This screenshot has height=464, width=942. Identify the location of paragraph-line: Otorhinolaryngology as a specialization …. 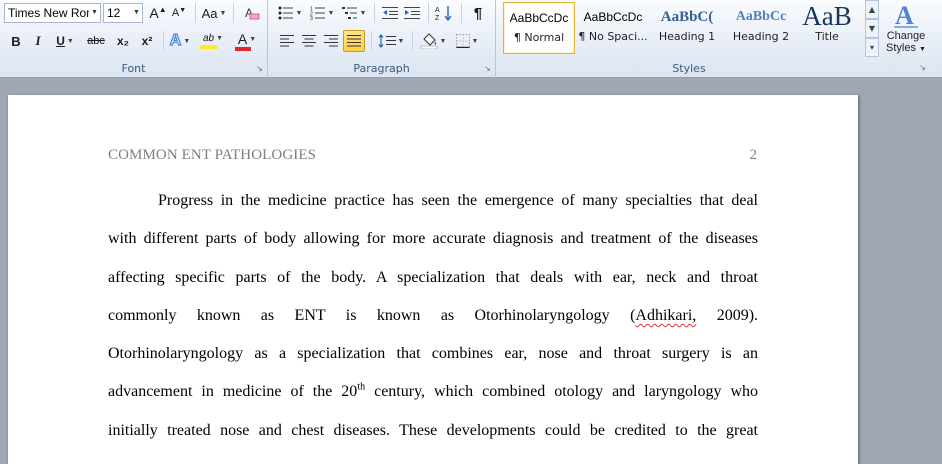
(433, 360).